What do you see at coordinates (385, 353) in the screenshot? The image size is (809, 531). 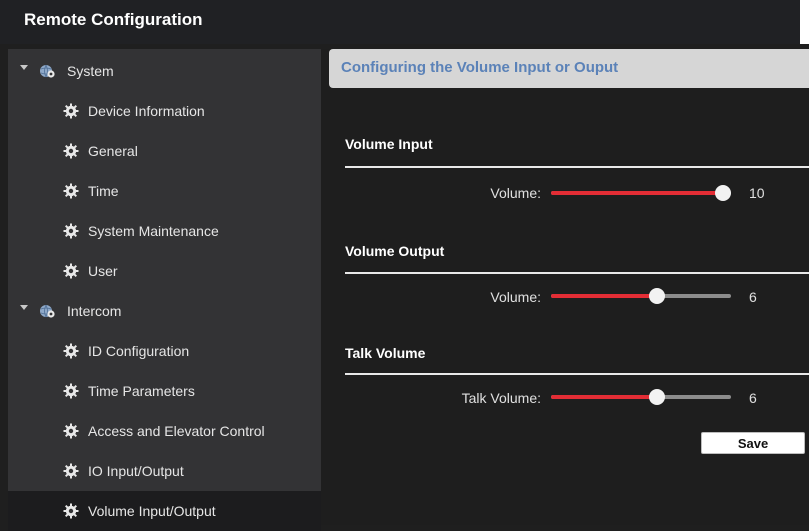 I see `section-title-talk-volume: Talk Volume` at bounding box center [385, 353].